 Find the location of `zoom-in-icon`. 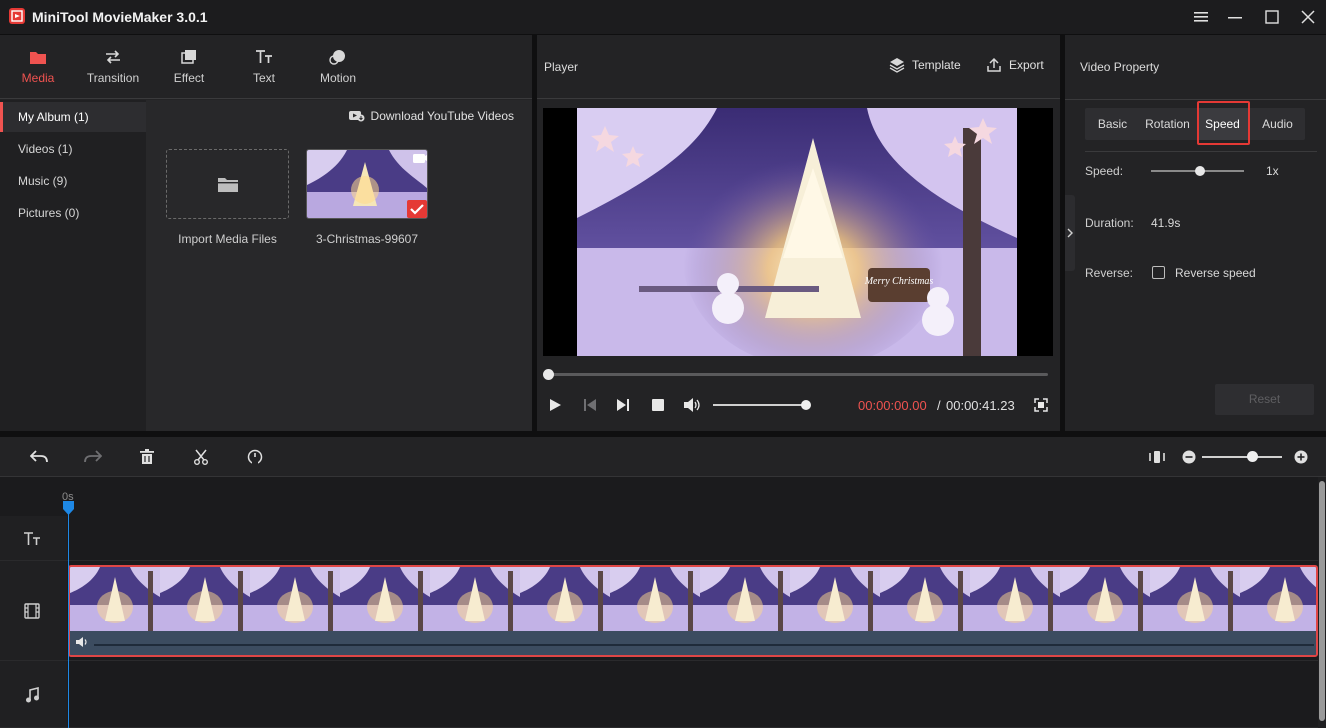

zoom-in-icon is located at coordinates (1301, 457).